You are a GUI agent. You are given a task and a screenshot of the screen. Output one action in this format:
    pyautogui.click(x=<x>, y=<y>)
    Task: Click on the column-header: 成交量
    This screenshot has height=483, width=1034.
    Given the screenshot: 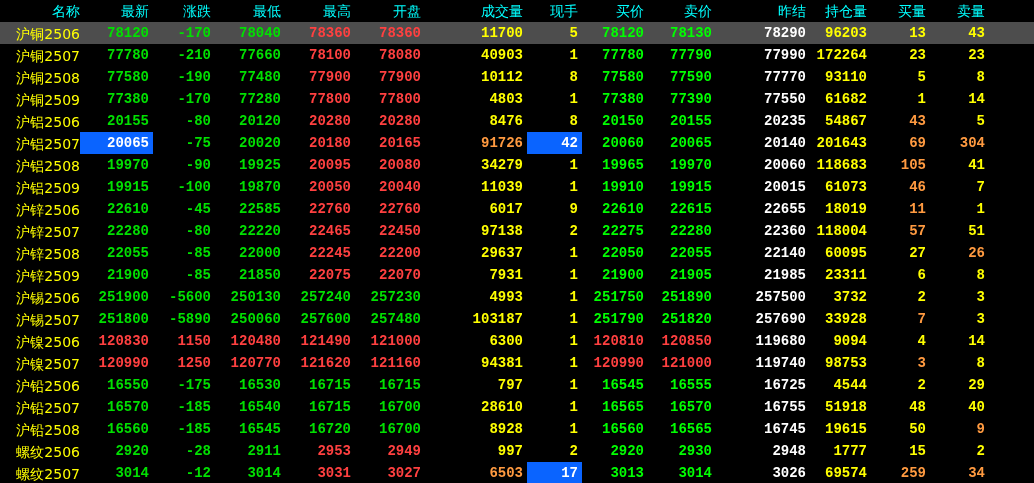 What is the action you would take?
    pyautogui.click(x=476, y=11)
    